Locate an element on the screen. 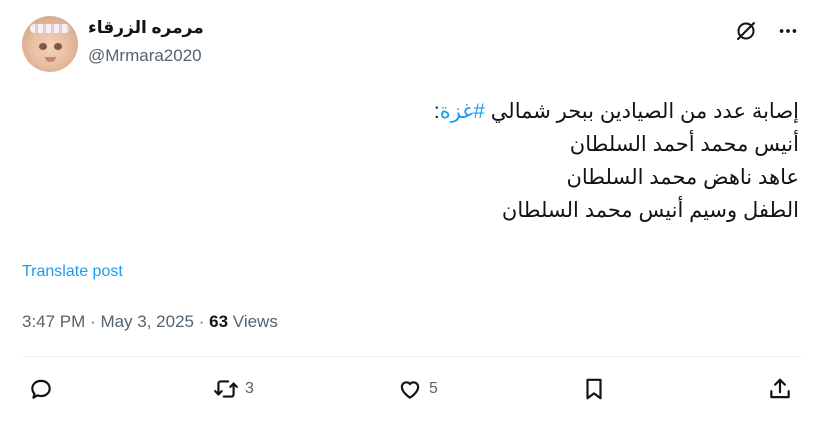 The image size is (823, 424). retweet-count: 3 is located at coordinates (249, 388).